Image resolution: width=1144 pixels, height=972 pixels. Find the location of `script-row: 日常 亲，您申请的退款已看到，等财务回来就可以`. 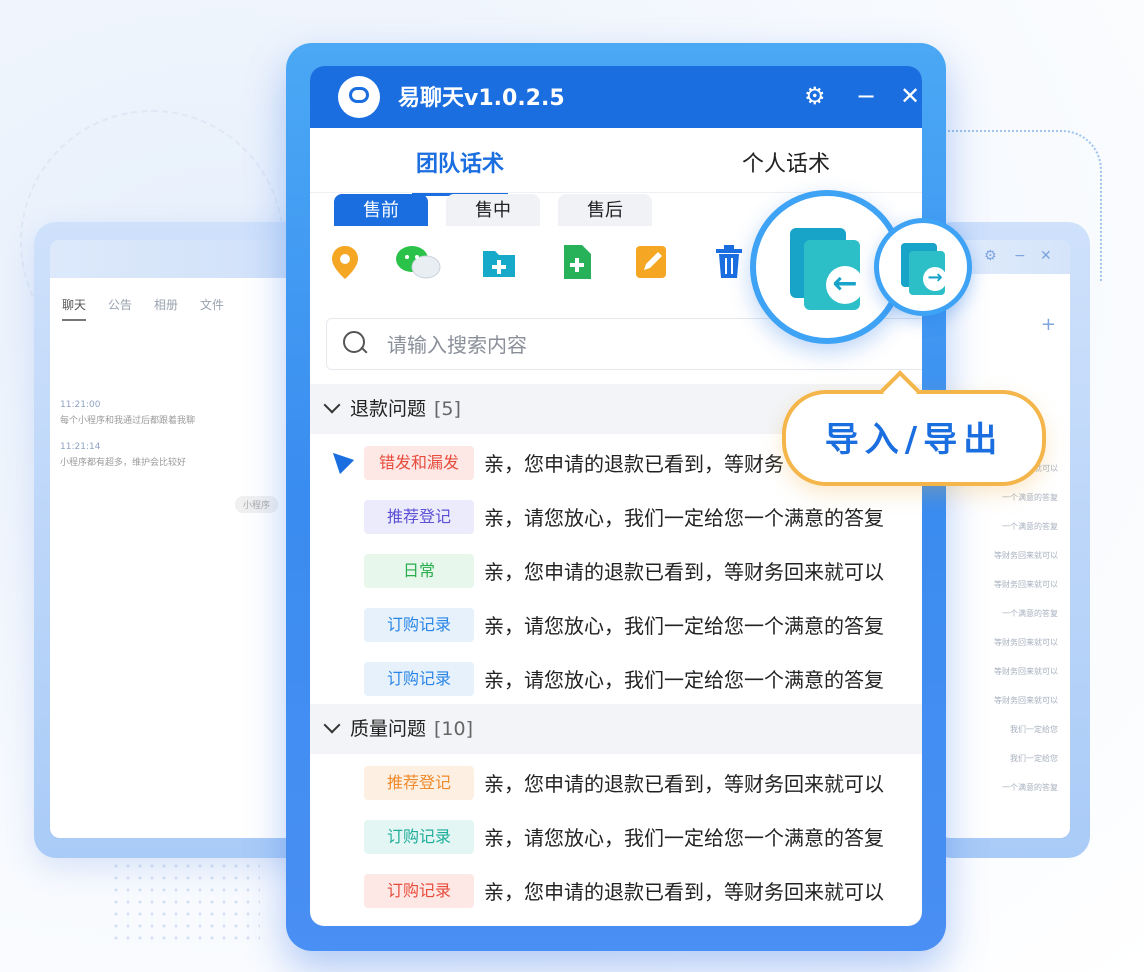

script-row: 日常 亲，您申请的退款已看到，等财务回来就可以 is located at coordinates (616, 569).